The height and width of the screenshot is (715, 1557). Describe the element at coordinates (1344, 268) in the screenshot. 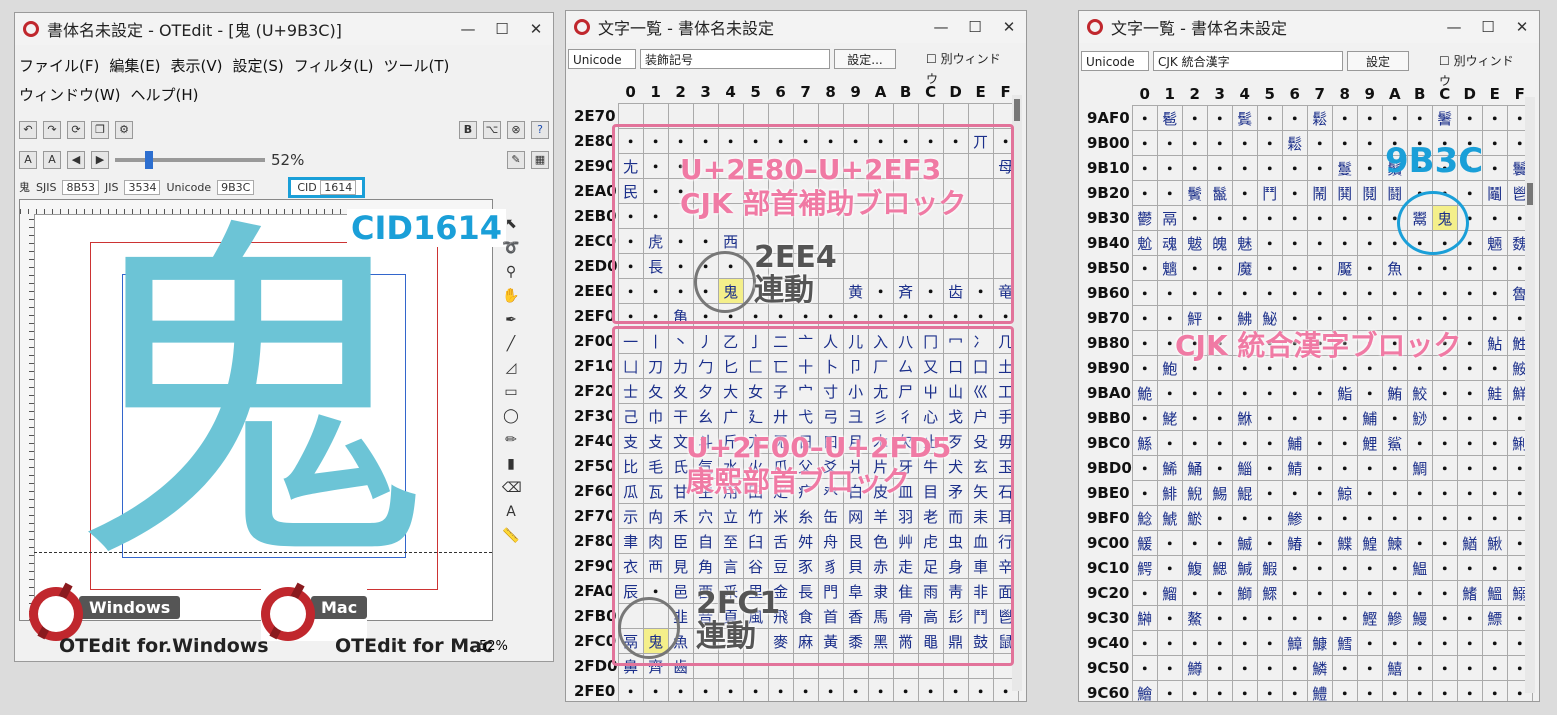

I see `list2-glyph-cell: 魘` at that location.